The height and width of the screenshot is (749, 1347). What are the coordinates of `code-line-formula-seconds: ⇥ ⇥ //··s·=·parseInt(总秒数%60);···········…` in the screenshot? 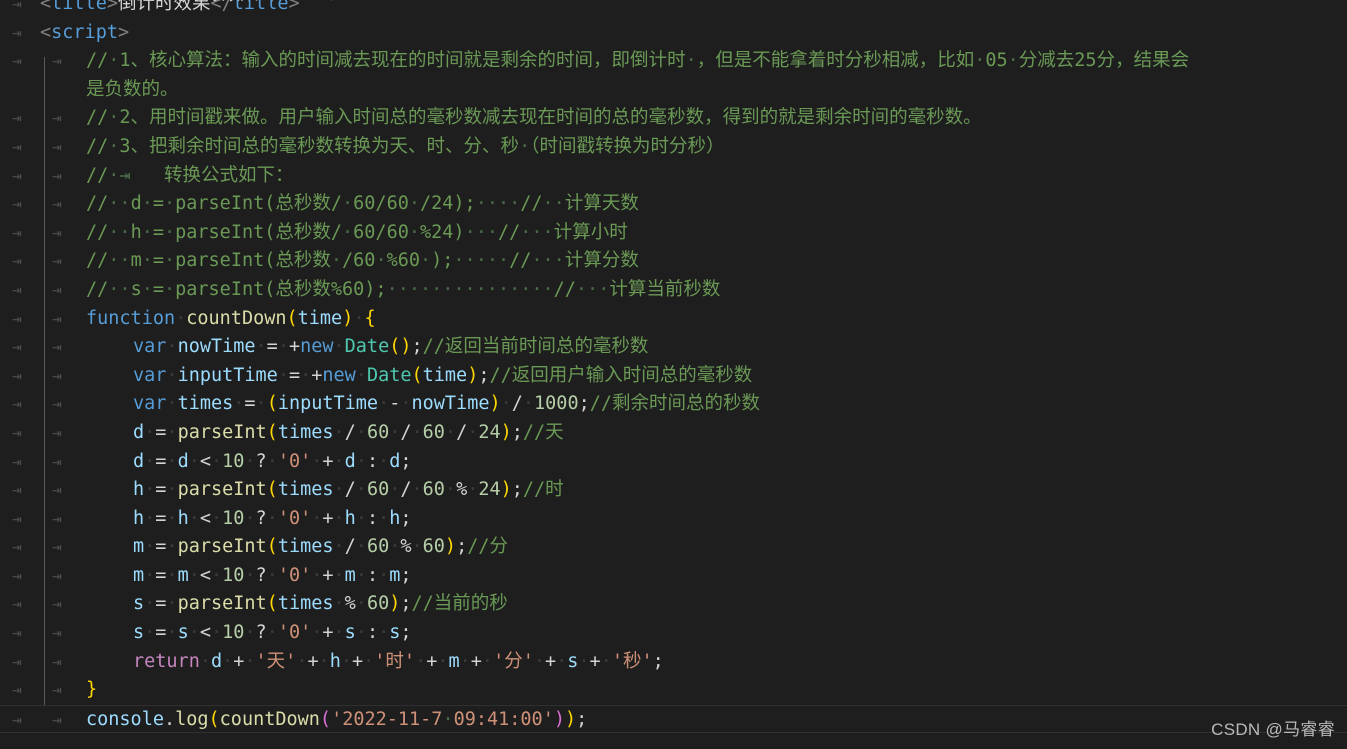 It's located at (673, 290).